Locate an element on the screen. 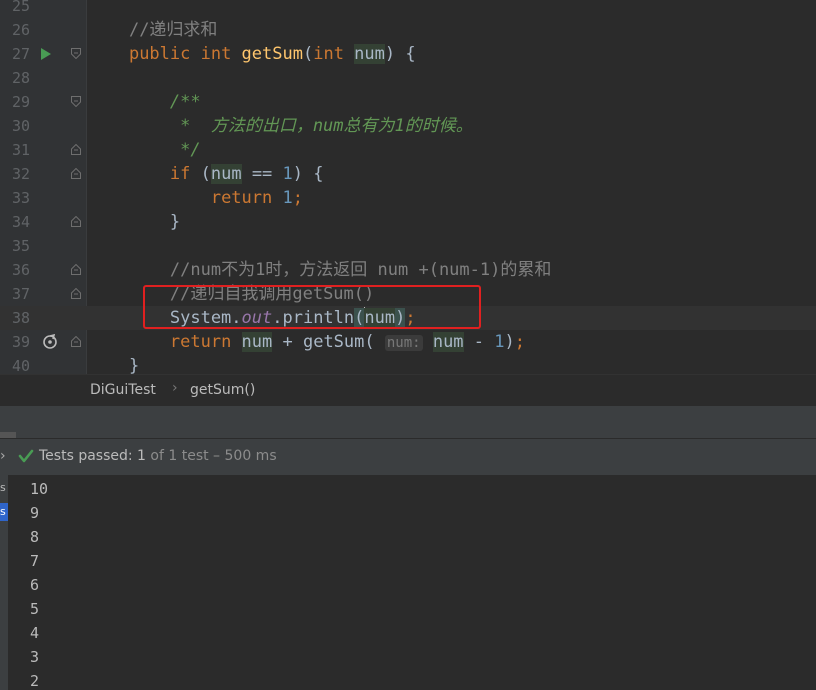 The height and width of the screenshot is (690, 816). line-number: 27 is located at coordinates (20, 54).